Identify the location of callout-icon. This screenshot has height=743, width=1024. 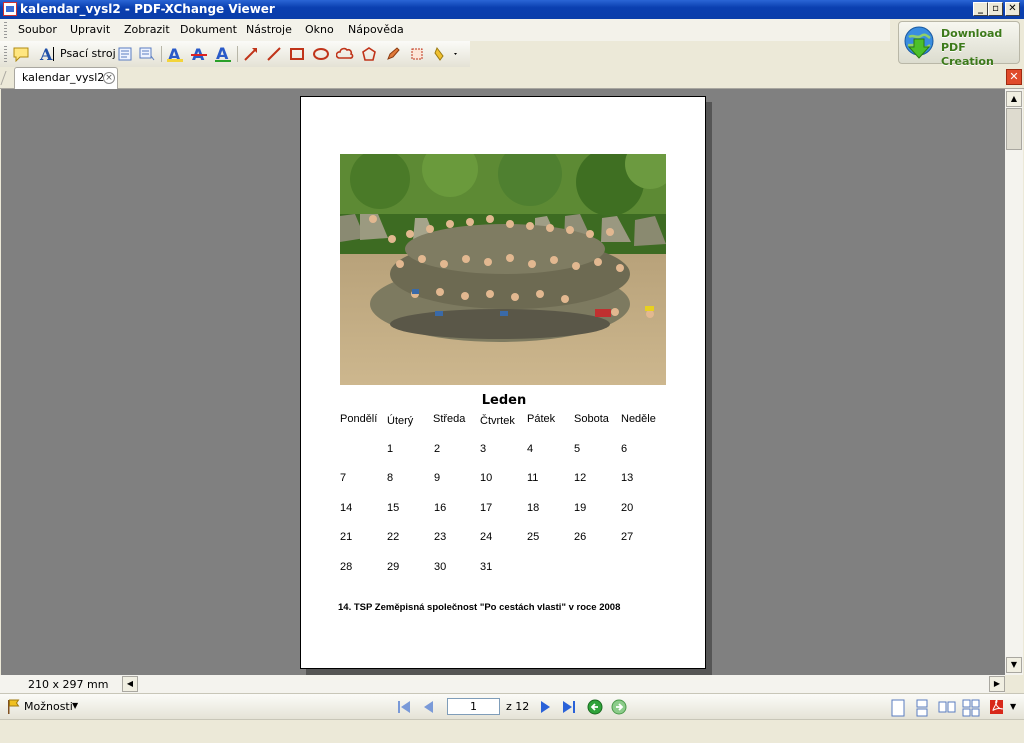
(147, 54).